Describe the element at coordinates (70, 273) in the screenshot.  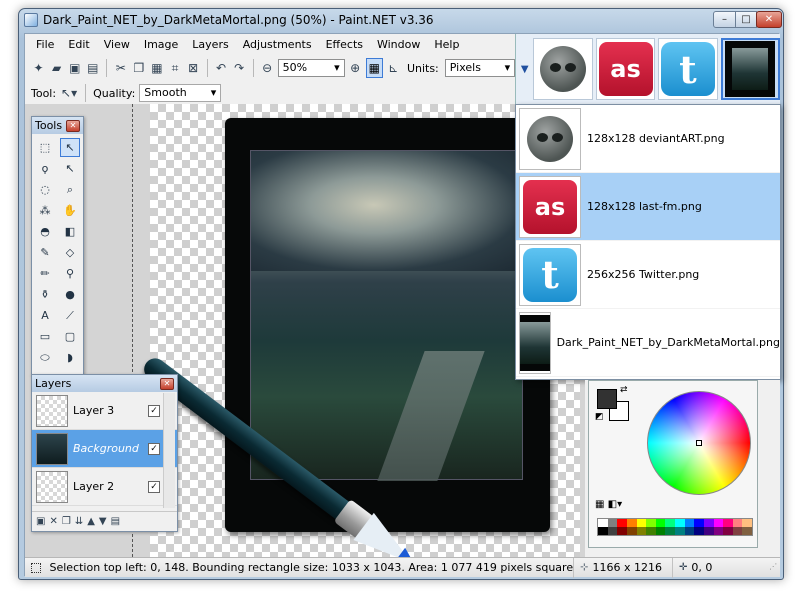
I see `color-picker-icon: ⚲` at that location.